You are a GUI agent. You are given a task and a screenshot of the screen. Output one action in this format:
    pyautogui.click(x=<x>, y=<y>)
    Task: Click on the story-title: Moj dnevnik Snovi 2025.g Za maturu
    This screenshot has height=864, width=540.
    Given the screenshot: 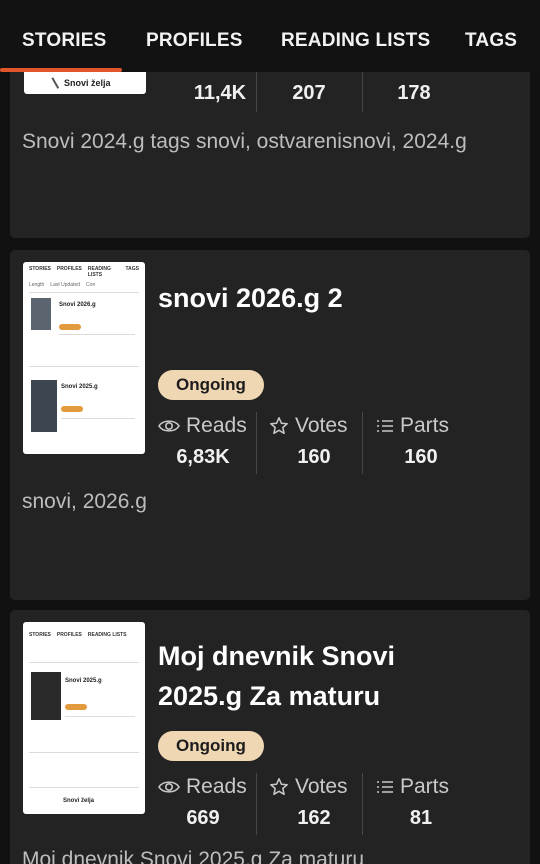 What is the action you would take?
    pyautogui.click(x=276, y=676)
    